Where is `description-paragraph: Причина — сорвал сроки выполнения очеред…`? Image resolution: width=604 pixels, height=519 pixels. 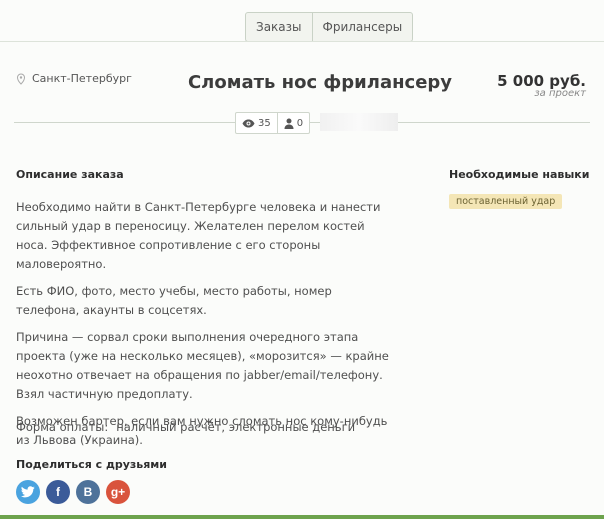
description-paragraph: Причина — сорвал сроки выполнения очеред… is located at coordinates (202, 365).